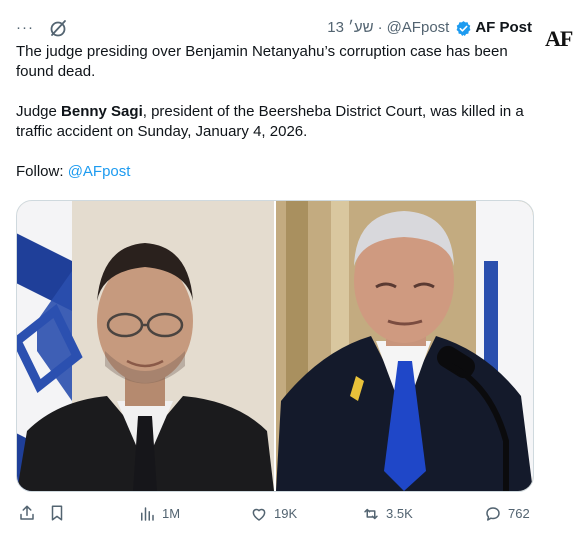 The height and width of the screenshot is (539, 576). I want to click on replies-count: 762, so click(519, 513).